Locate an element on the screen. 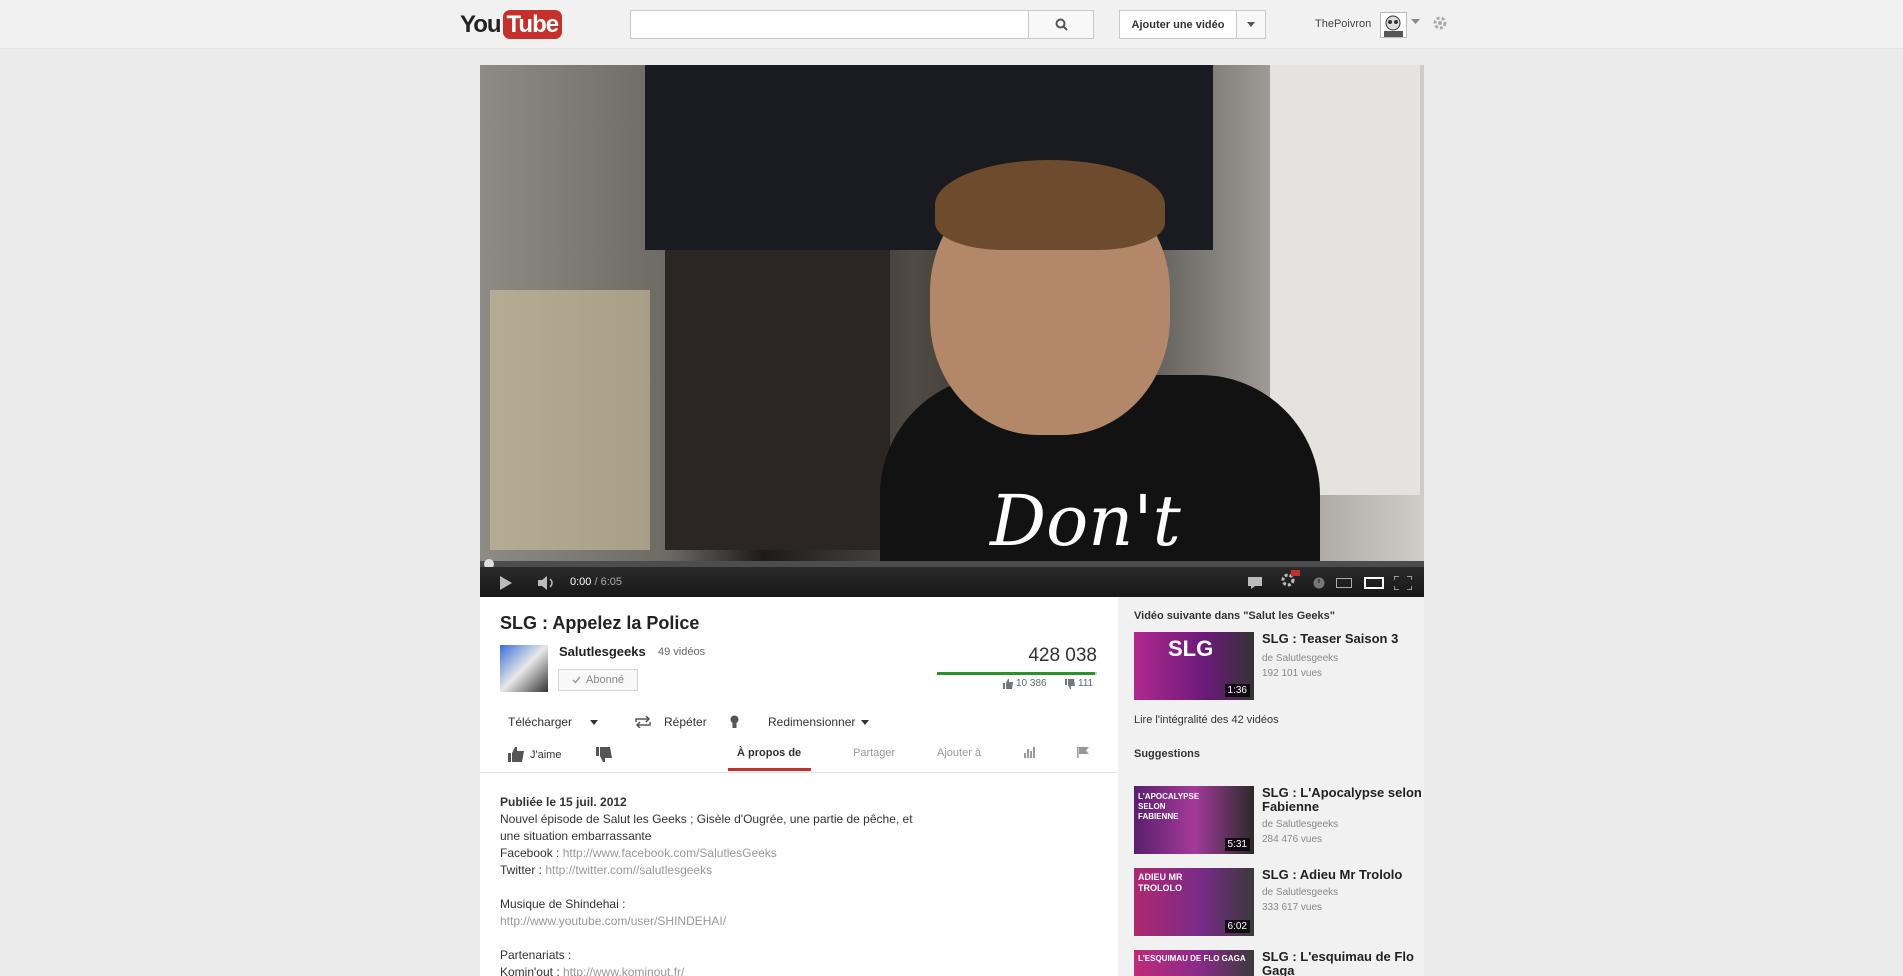 Image resolution: width=1903 pixels, height=976 pixels. youtube-logo: You Tube is located at coordinates (511, 24).